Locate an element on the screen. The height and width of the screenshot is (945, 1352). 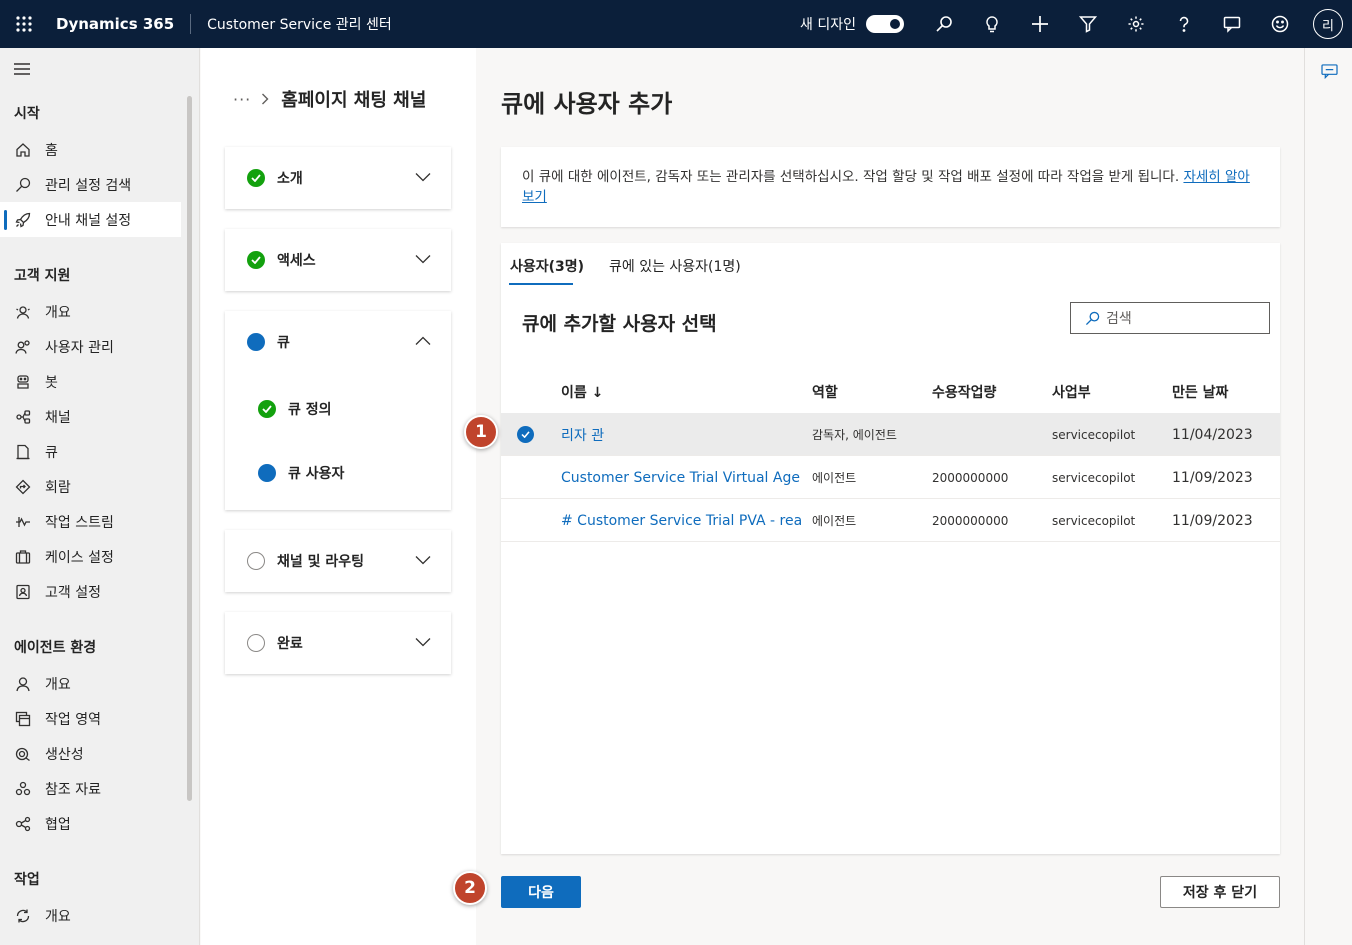
column-header-capacity: 수용작업량 is located at coordinates (964, 392).